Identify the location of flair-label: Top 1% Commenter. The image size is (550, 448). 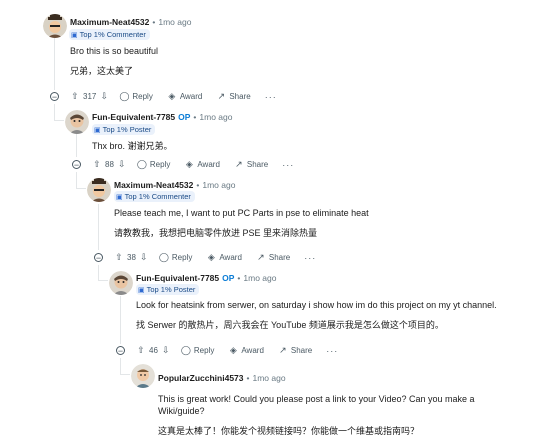
(112, 34).